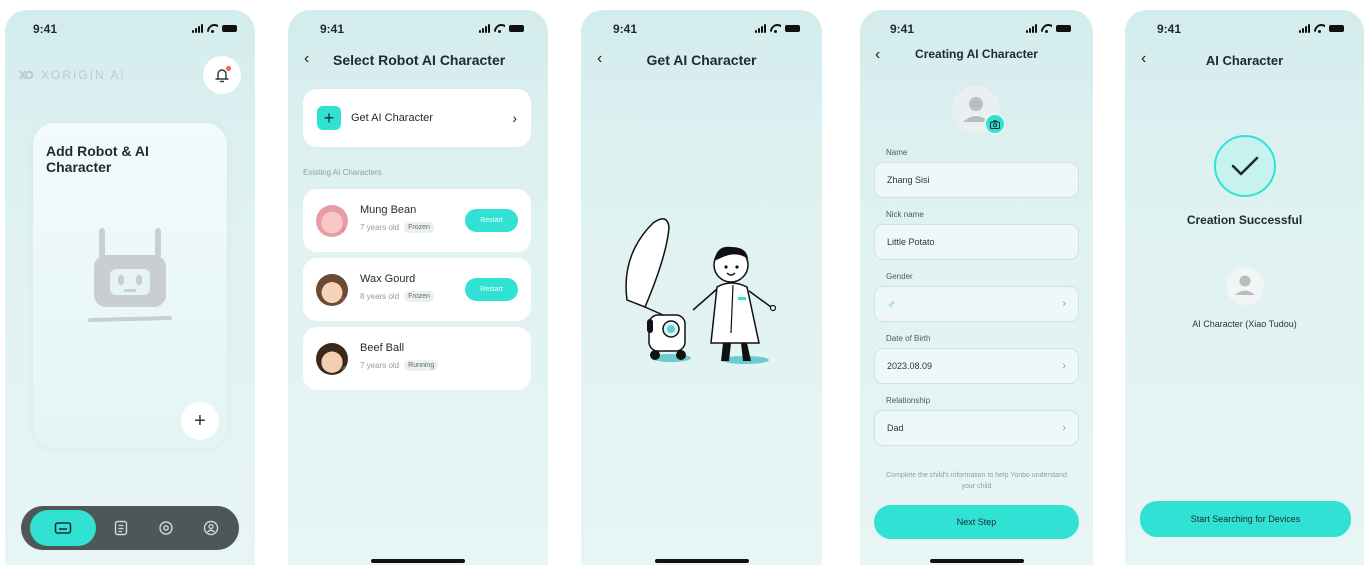 The image size is (1369, 565). I want to click on camera-scan-icon, so click(165, 528).